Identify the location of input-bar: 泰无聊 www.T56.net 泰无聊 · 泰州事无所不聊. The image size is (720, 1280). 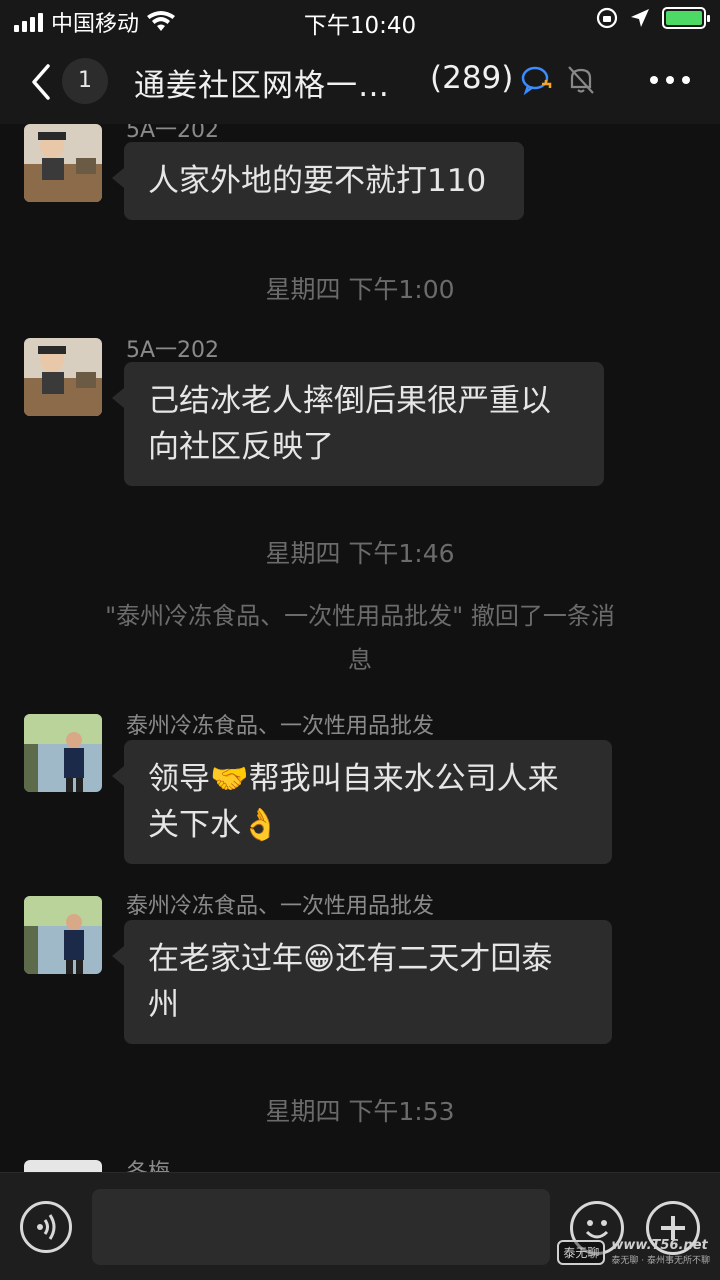
(360, 1226).